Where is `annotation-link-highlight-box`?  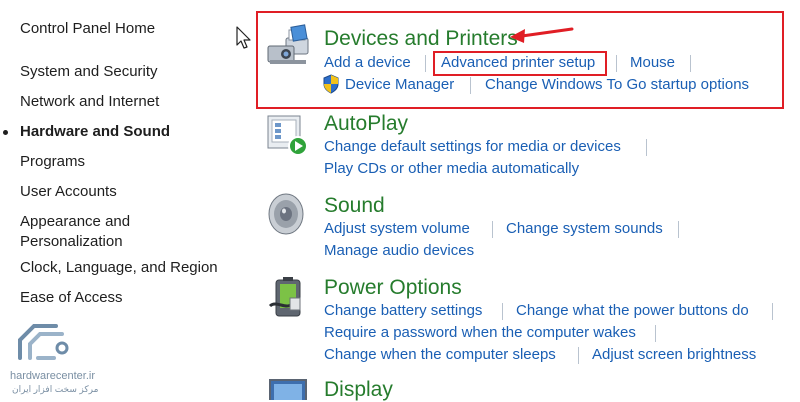
annotation-link-highlight-box is located at coordinates (520, 63).